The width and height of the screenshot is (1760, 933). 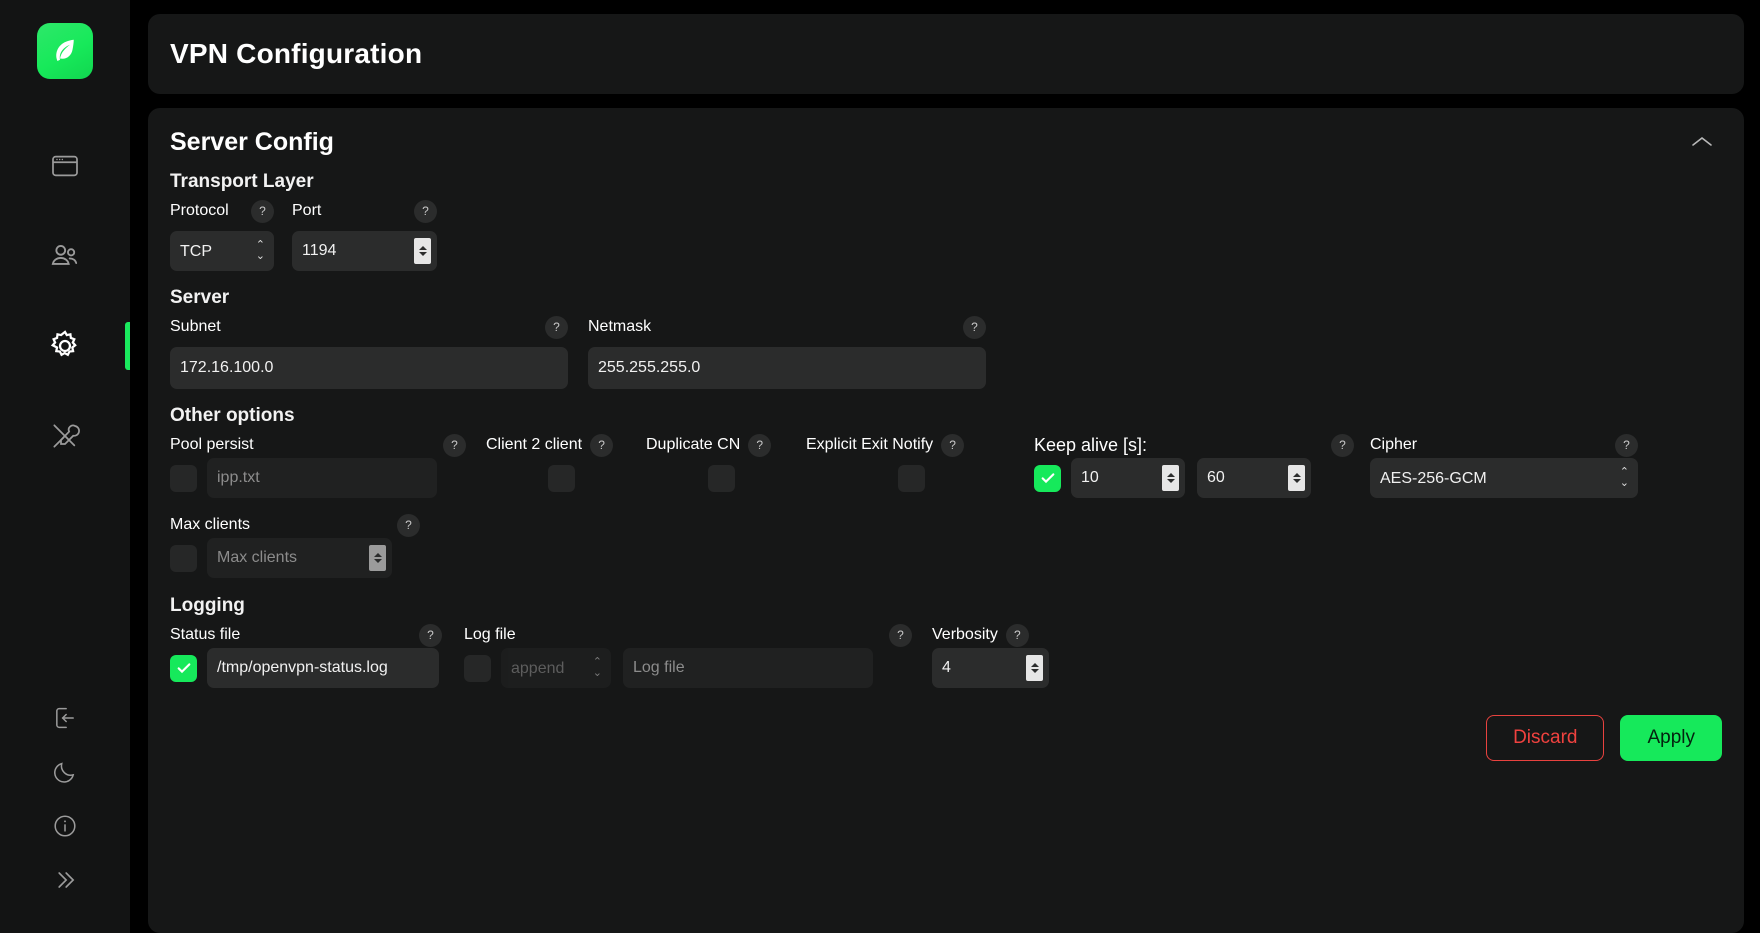 I want to click on max-clients-input, so click(x=299, y=558).